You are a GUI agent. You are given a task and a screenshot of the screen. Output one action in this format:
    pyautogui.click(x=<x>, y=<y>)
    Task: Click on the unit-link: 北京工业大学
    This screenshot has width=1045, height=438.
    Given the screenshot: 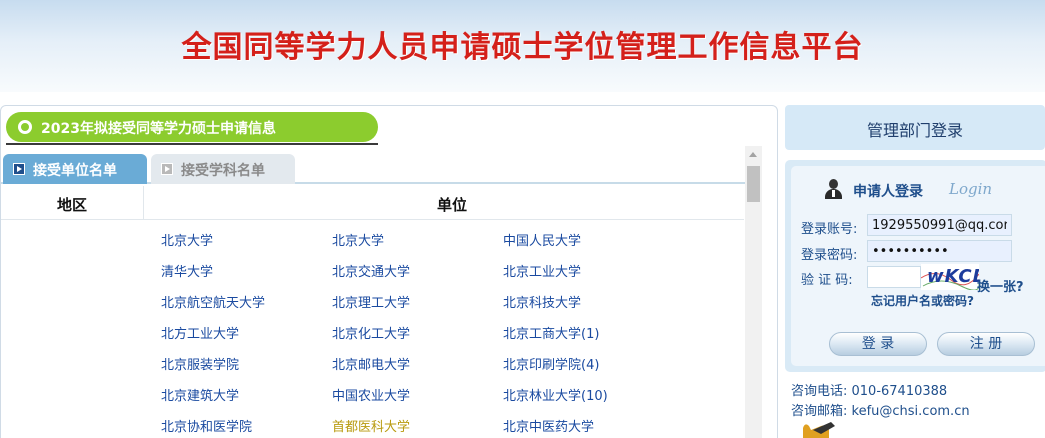 What is the action you would take?
    pyautogui.click(x=542, y=270)
    